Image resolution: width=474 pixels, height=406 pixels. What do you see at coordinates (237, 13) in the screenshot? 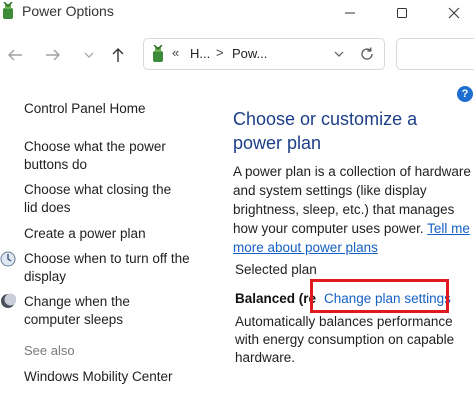
I see `title-bar: Power Options` at bounding box center [237, 13].